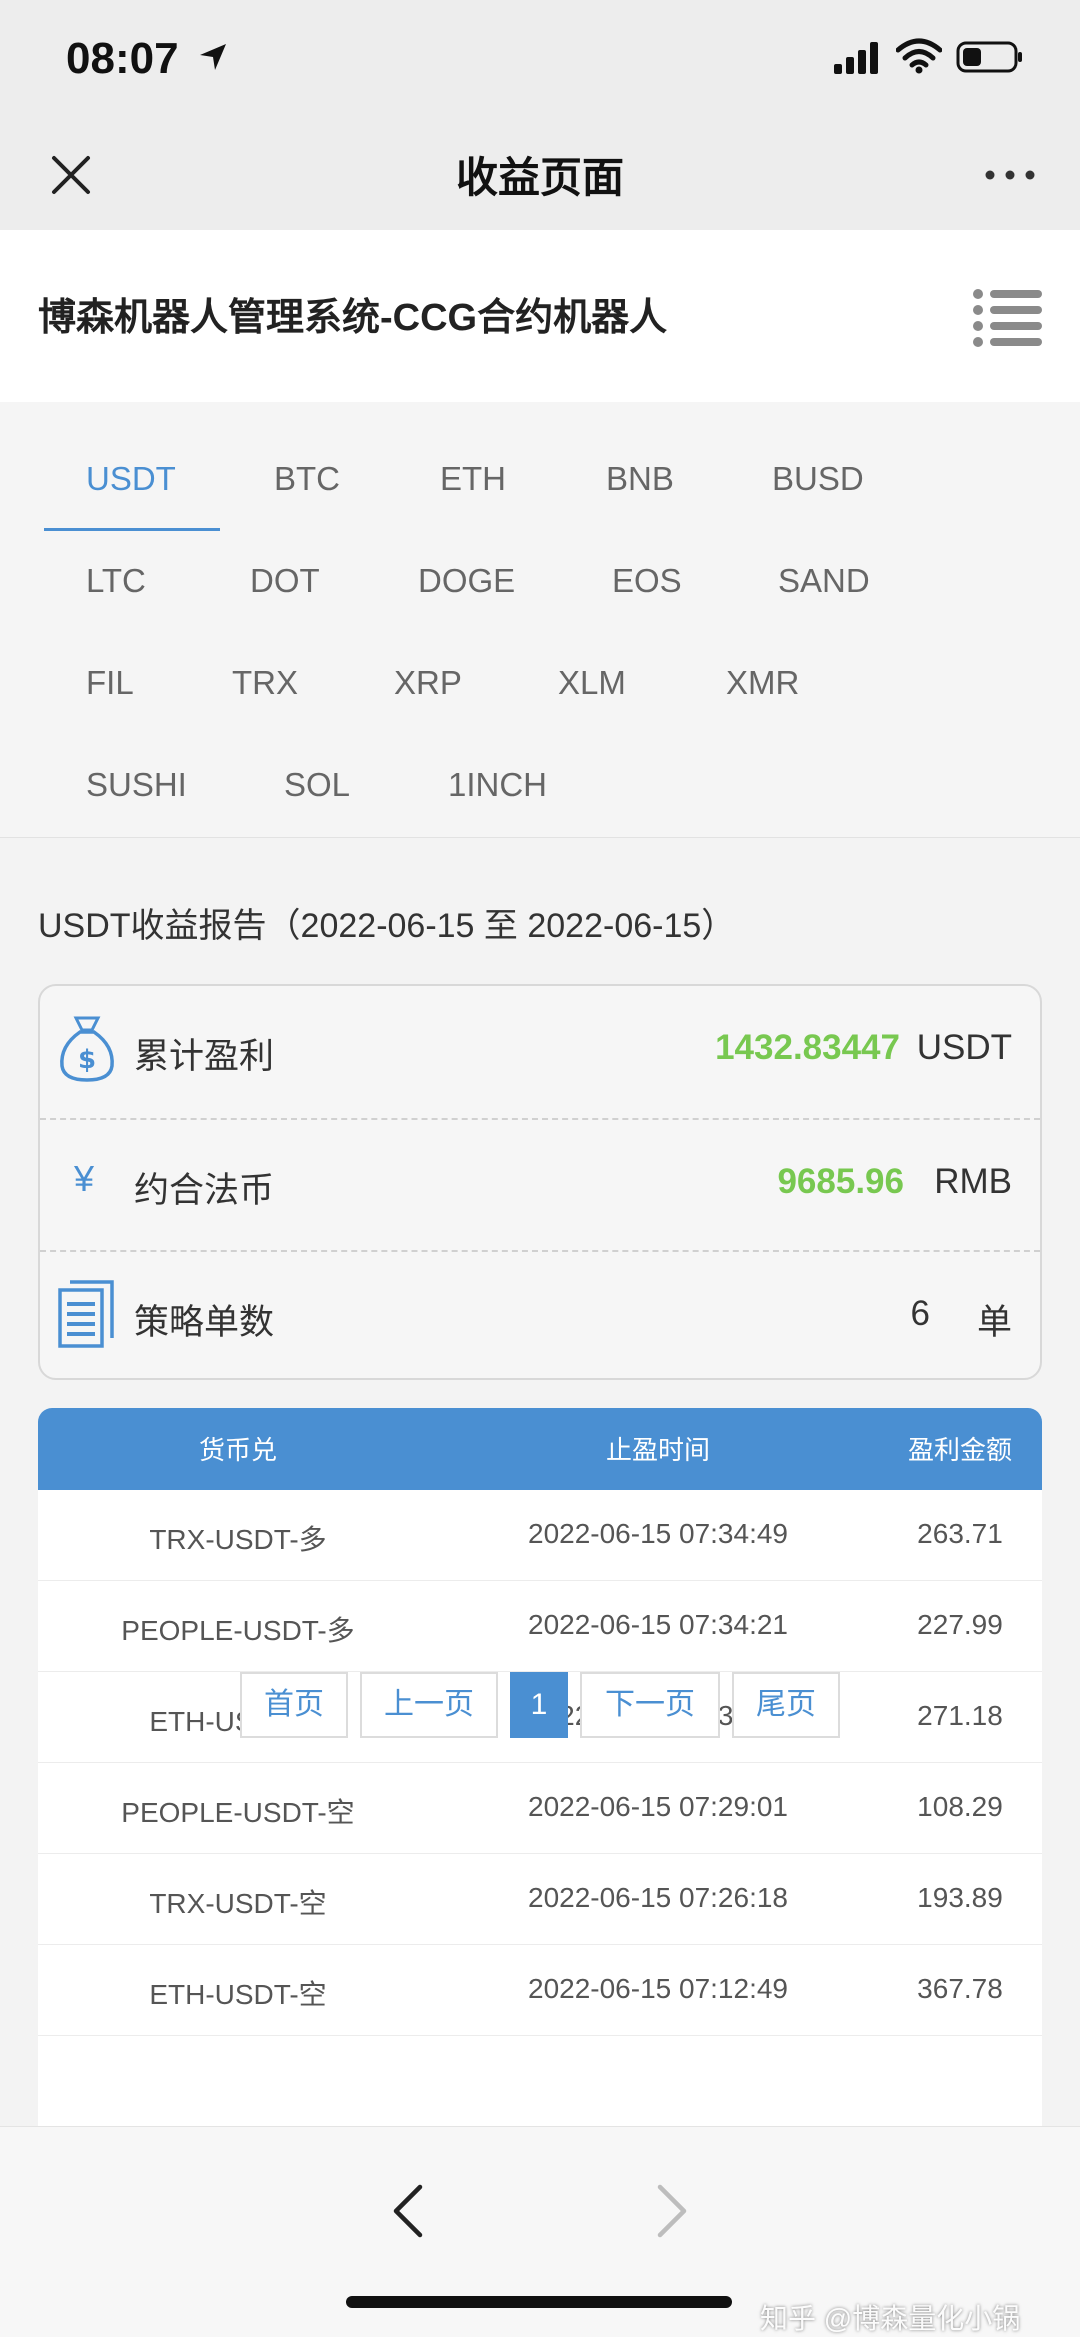  What do you see at coordinates (640, 479) in the screenshot?
I see `tab-bnb: BNB` at bounding box center [640, 479].